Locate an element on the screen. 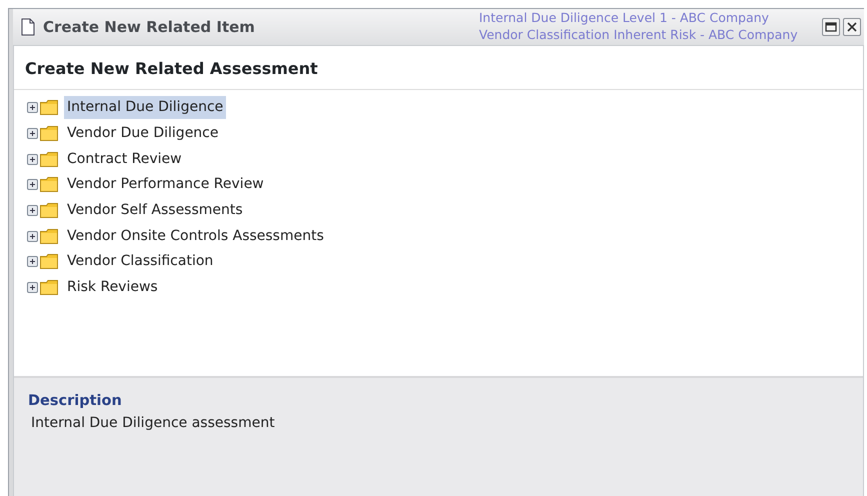 The image size is (867, 496). tree-item: Vendor Self Assessments is located at coordinates (155, 210).